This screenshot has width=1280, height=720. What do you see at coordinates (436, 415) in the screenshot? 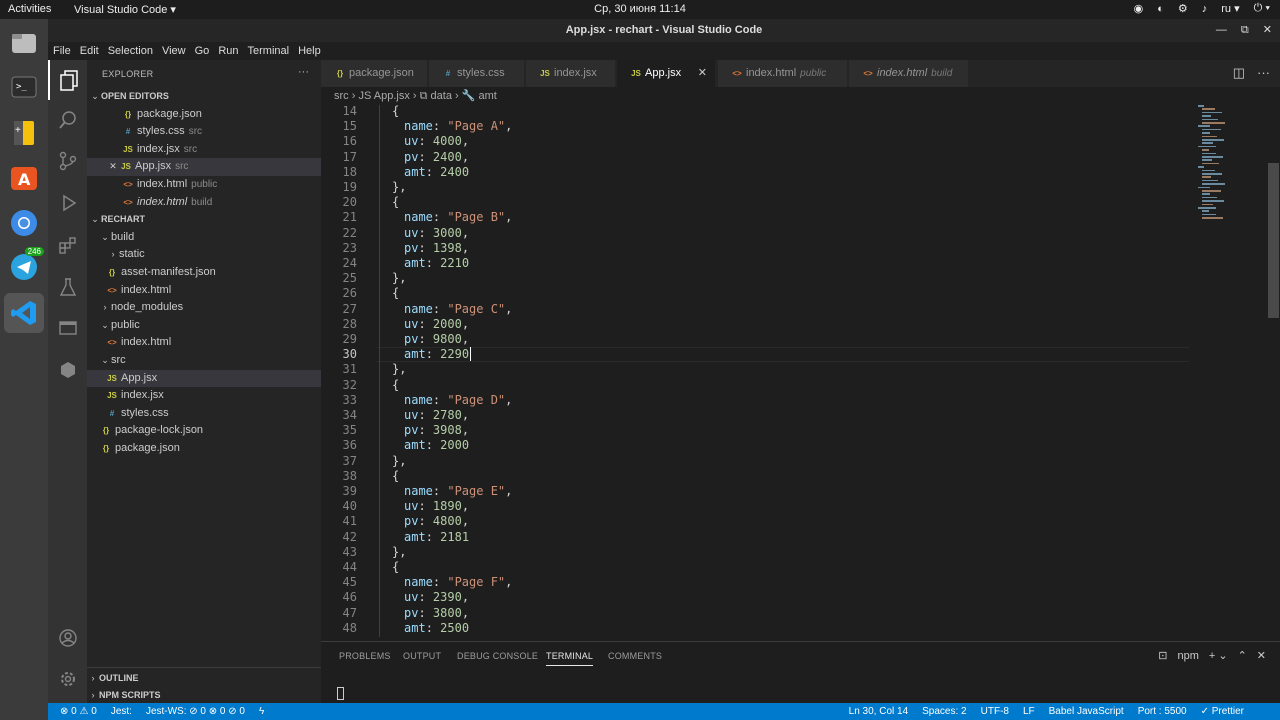
I see `code-line: uv: 2780,` at bounding box center [436, 415].